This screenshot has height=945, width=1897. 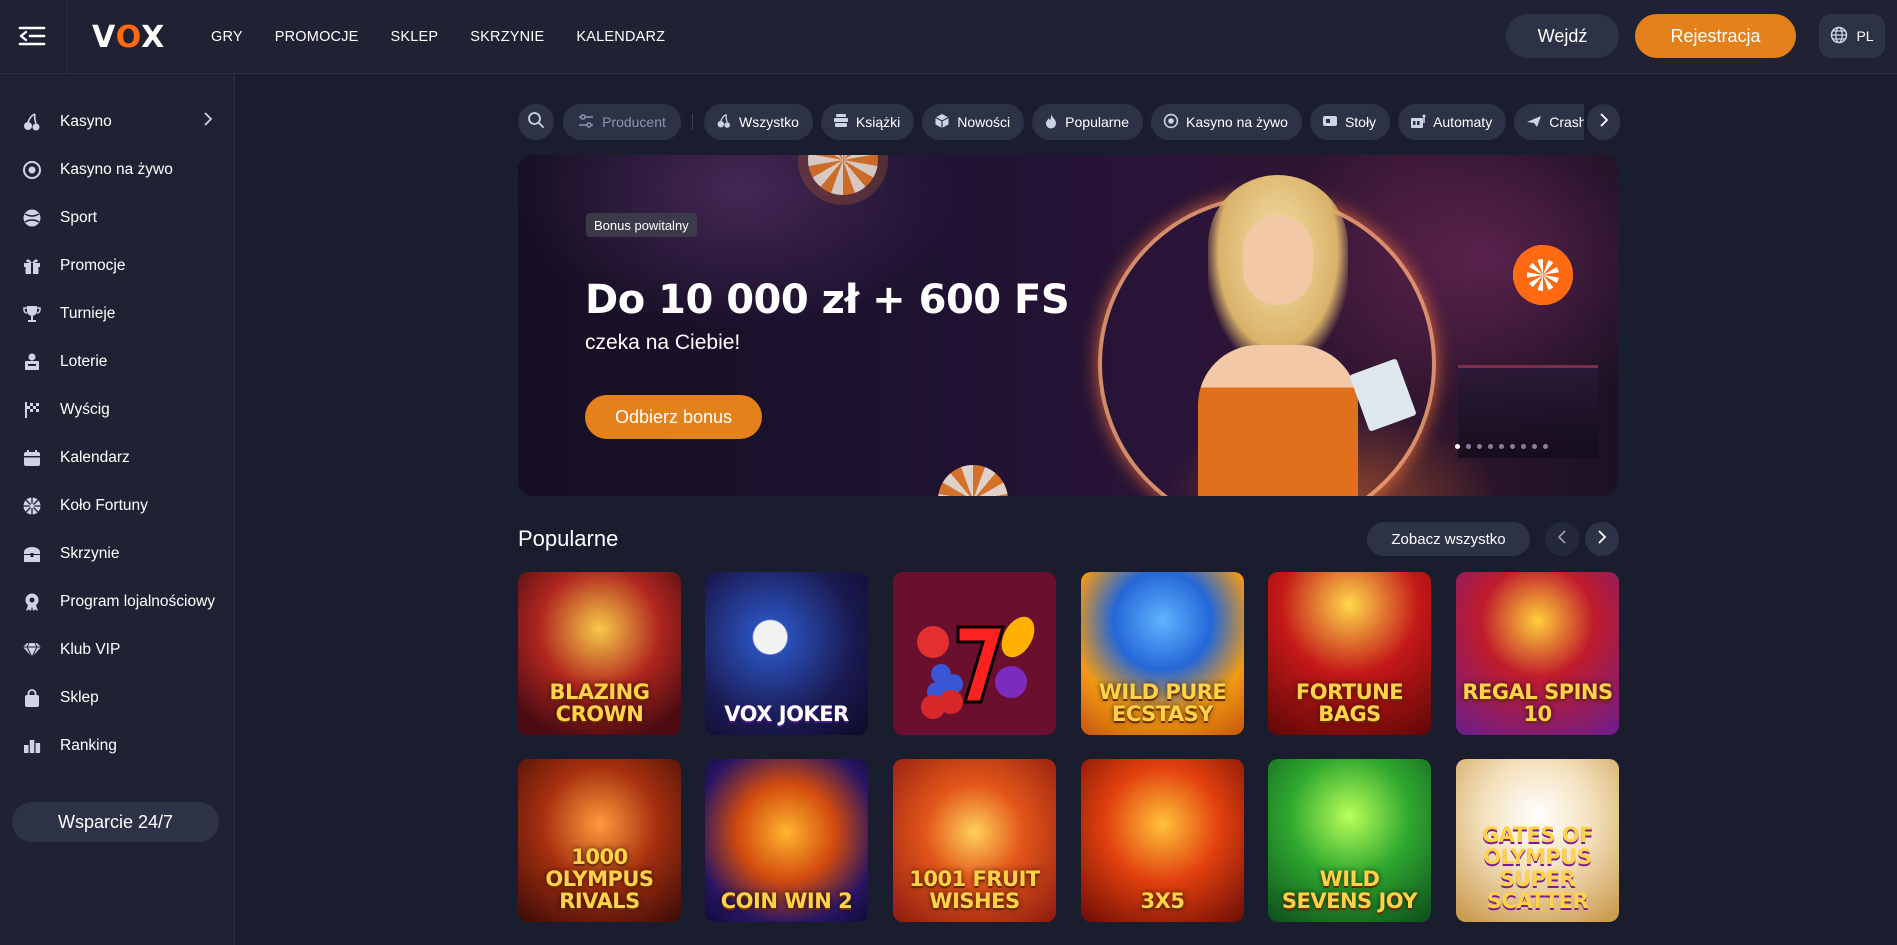 I want to click on sidebar-item-label: Kasyno, so click(x=86, y=121).